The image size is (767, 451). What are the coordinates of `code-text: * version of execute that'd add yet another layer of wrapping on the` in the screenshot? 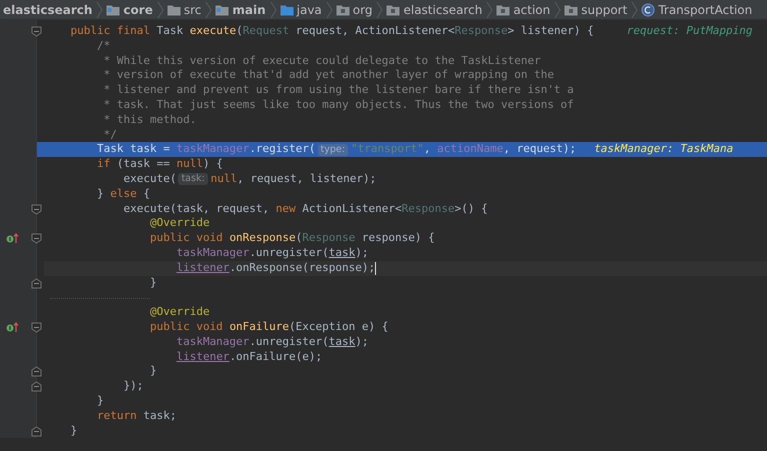 It's located at (328, 76).